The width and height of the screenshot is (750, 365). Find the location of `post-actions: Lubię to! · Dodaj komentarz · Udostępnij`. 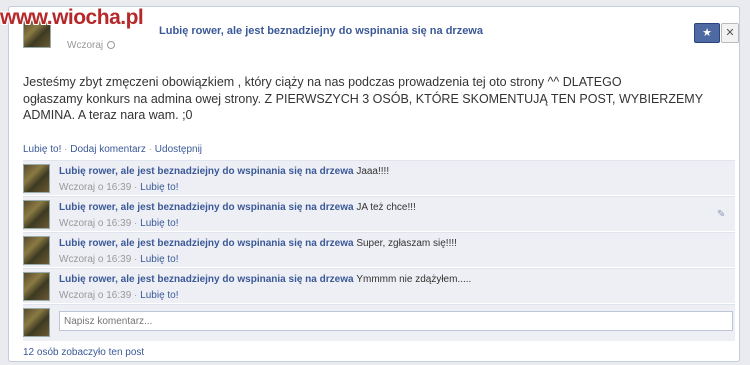

post-actions: Lubię to! · Dodaj komentarz · Udostępnij is located at coordinates (112, 149).